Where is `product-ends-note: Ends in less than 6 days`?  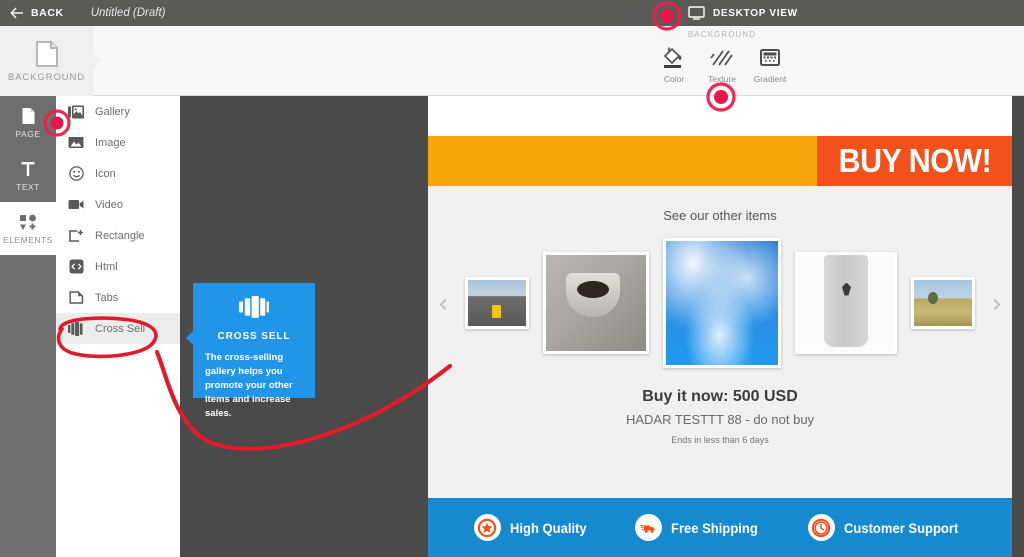
product-ends-note: Ends in less than 6 days is located at coordinates (720, 440).